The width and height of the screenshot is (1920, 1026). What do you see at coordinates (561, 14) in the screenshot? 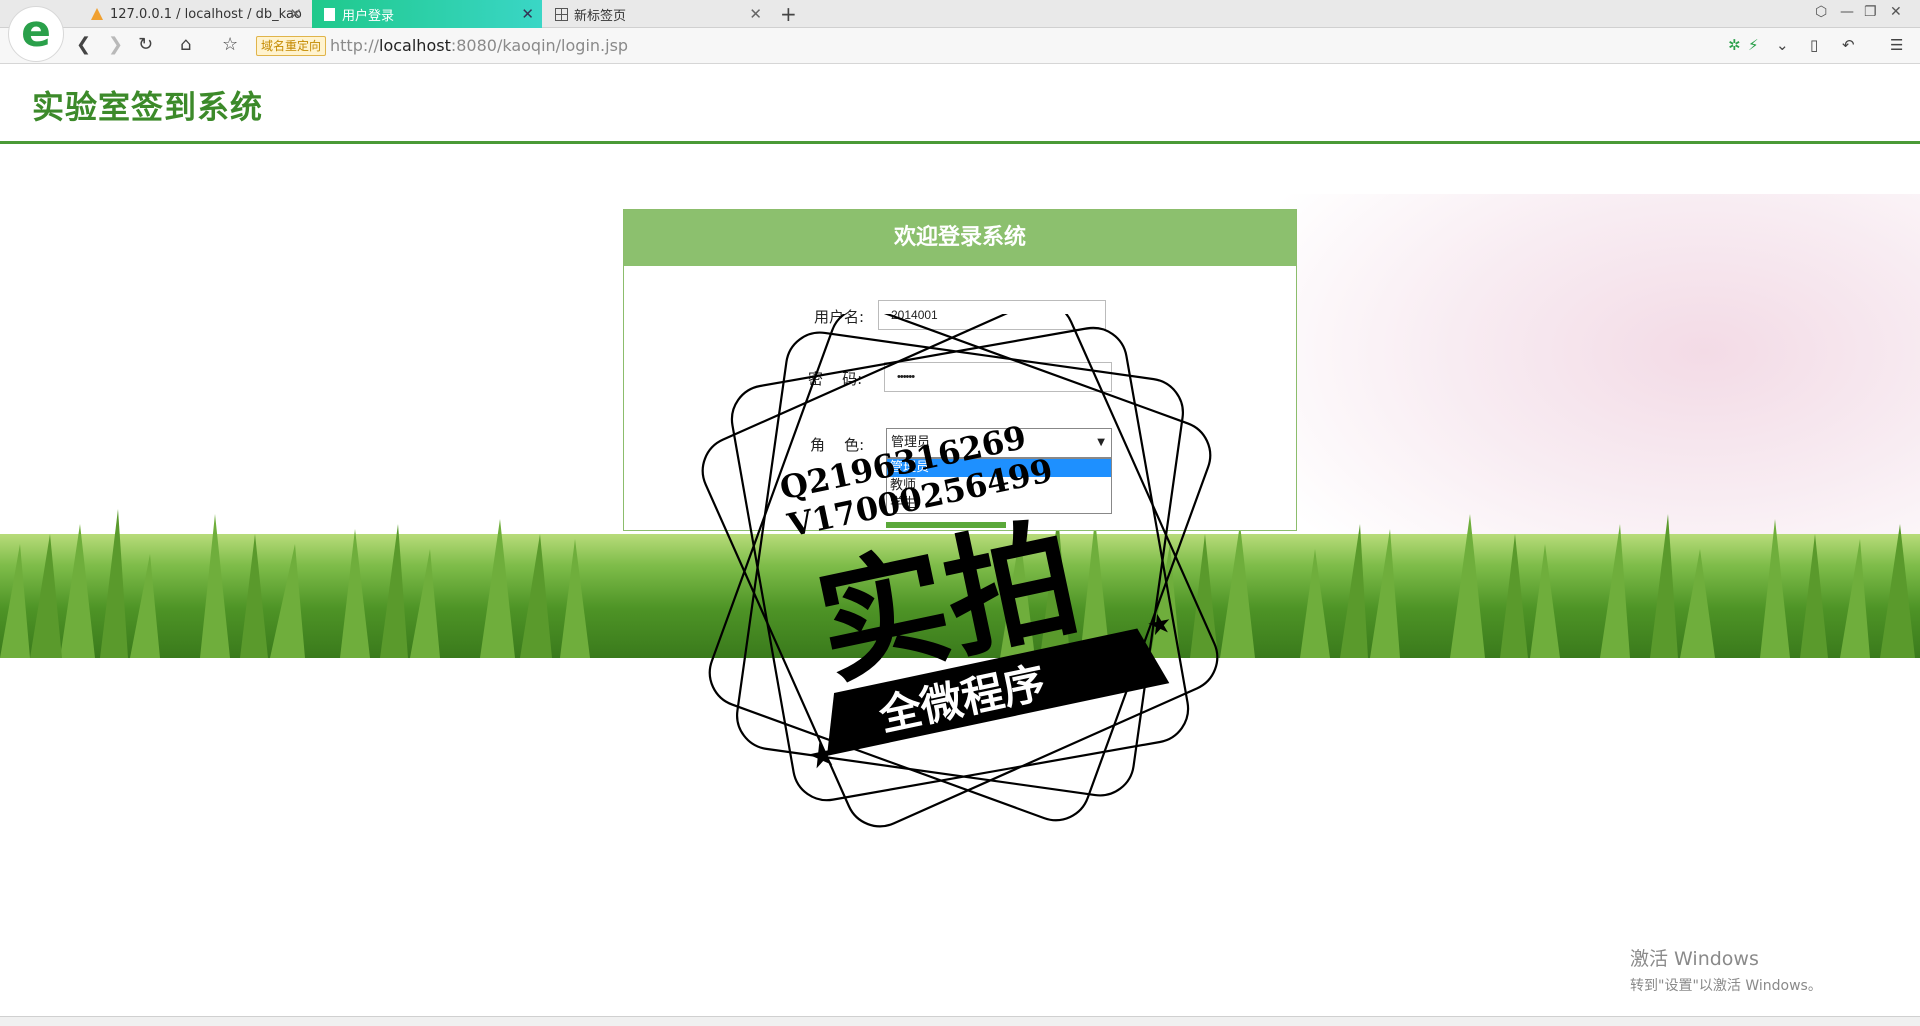
I see `grid-icon` at bounding box center [561, 14].